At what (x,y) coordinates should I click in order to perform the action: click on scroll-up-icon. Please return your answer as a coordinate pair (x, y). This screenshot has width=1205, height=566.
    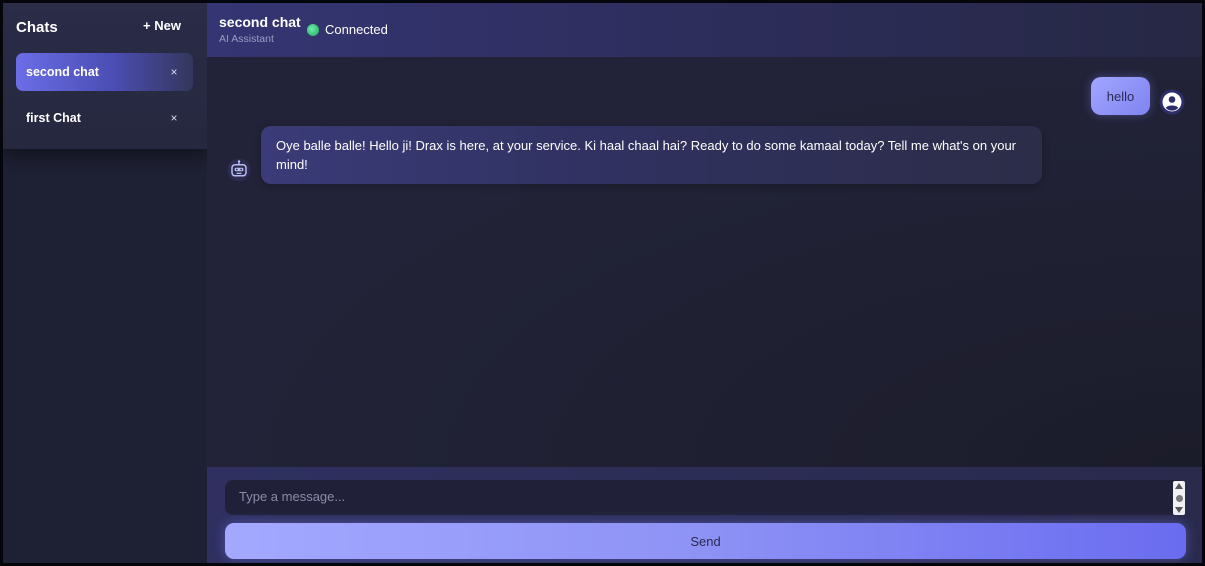
    Looking at the image, I should click on (1179, 486).